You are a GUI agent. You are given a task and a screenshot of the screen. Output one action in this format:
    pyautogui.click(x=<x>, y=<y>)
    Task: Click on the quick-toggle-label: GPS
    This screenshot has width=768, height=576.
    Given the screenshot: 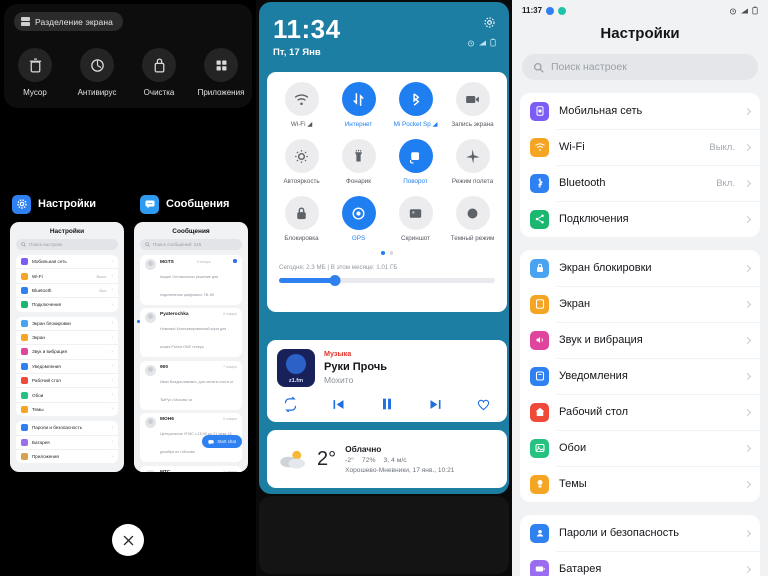 What is the action you would take?
    pyautogui.click(x=358, y=238)
    